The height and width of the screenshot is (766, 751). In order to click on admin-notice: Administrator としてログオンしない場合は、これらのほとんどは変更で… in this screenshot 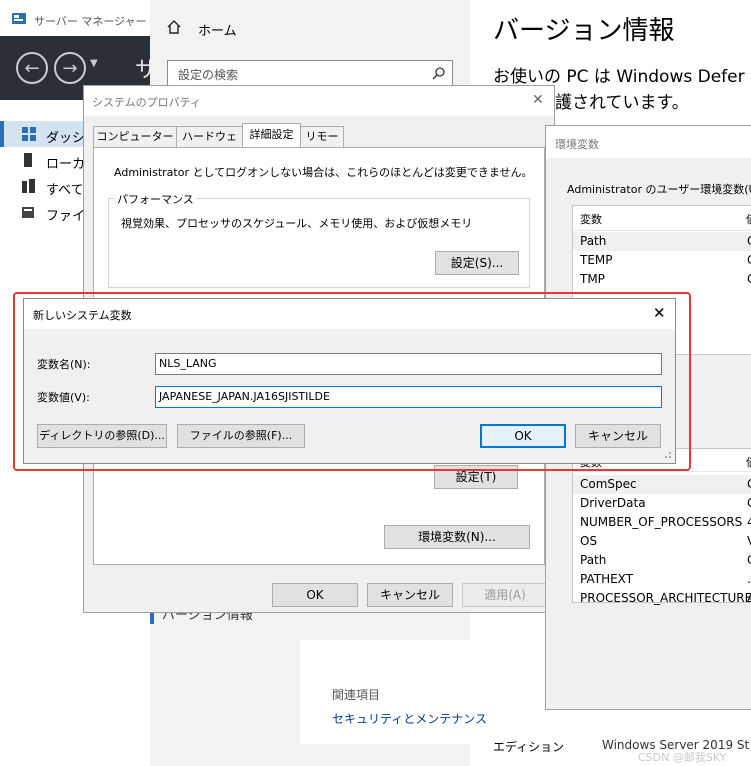, I will do `click(323, 172)`.